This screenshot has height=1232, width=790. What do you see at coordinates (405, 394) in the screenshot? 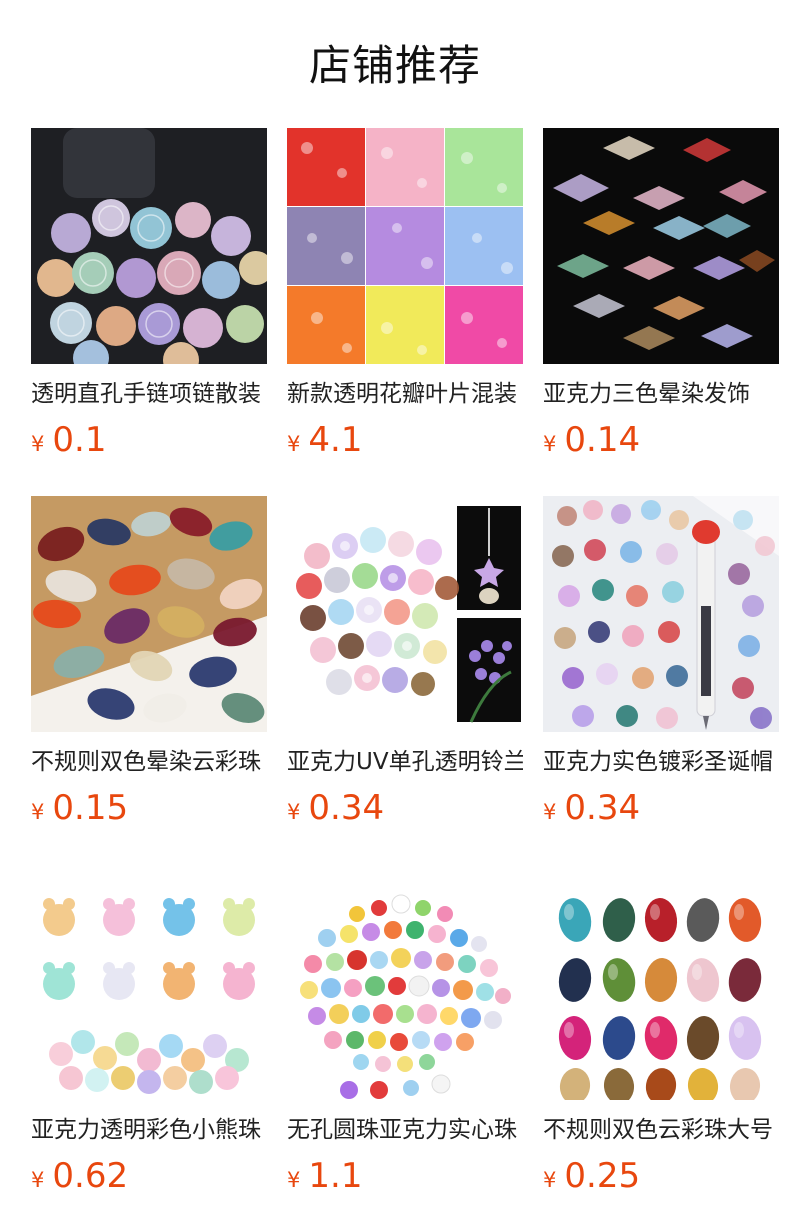
I see `product-name: 新款透明花瓣叶片混装` at bounding box center [405, 394].